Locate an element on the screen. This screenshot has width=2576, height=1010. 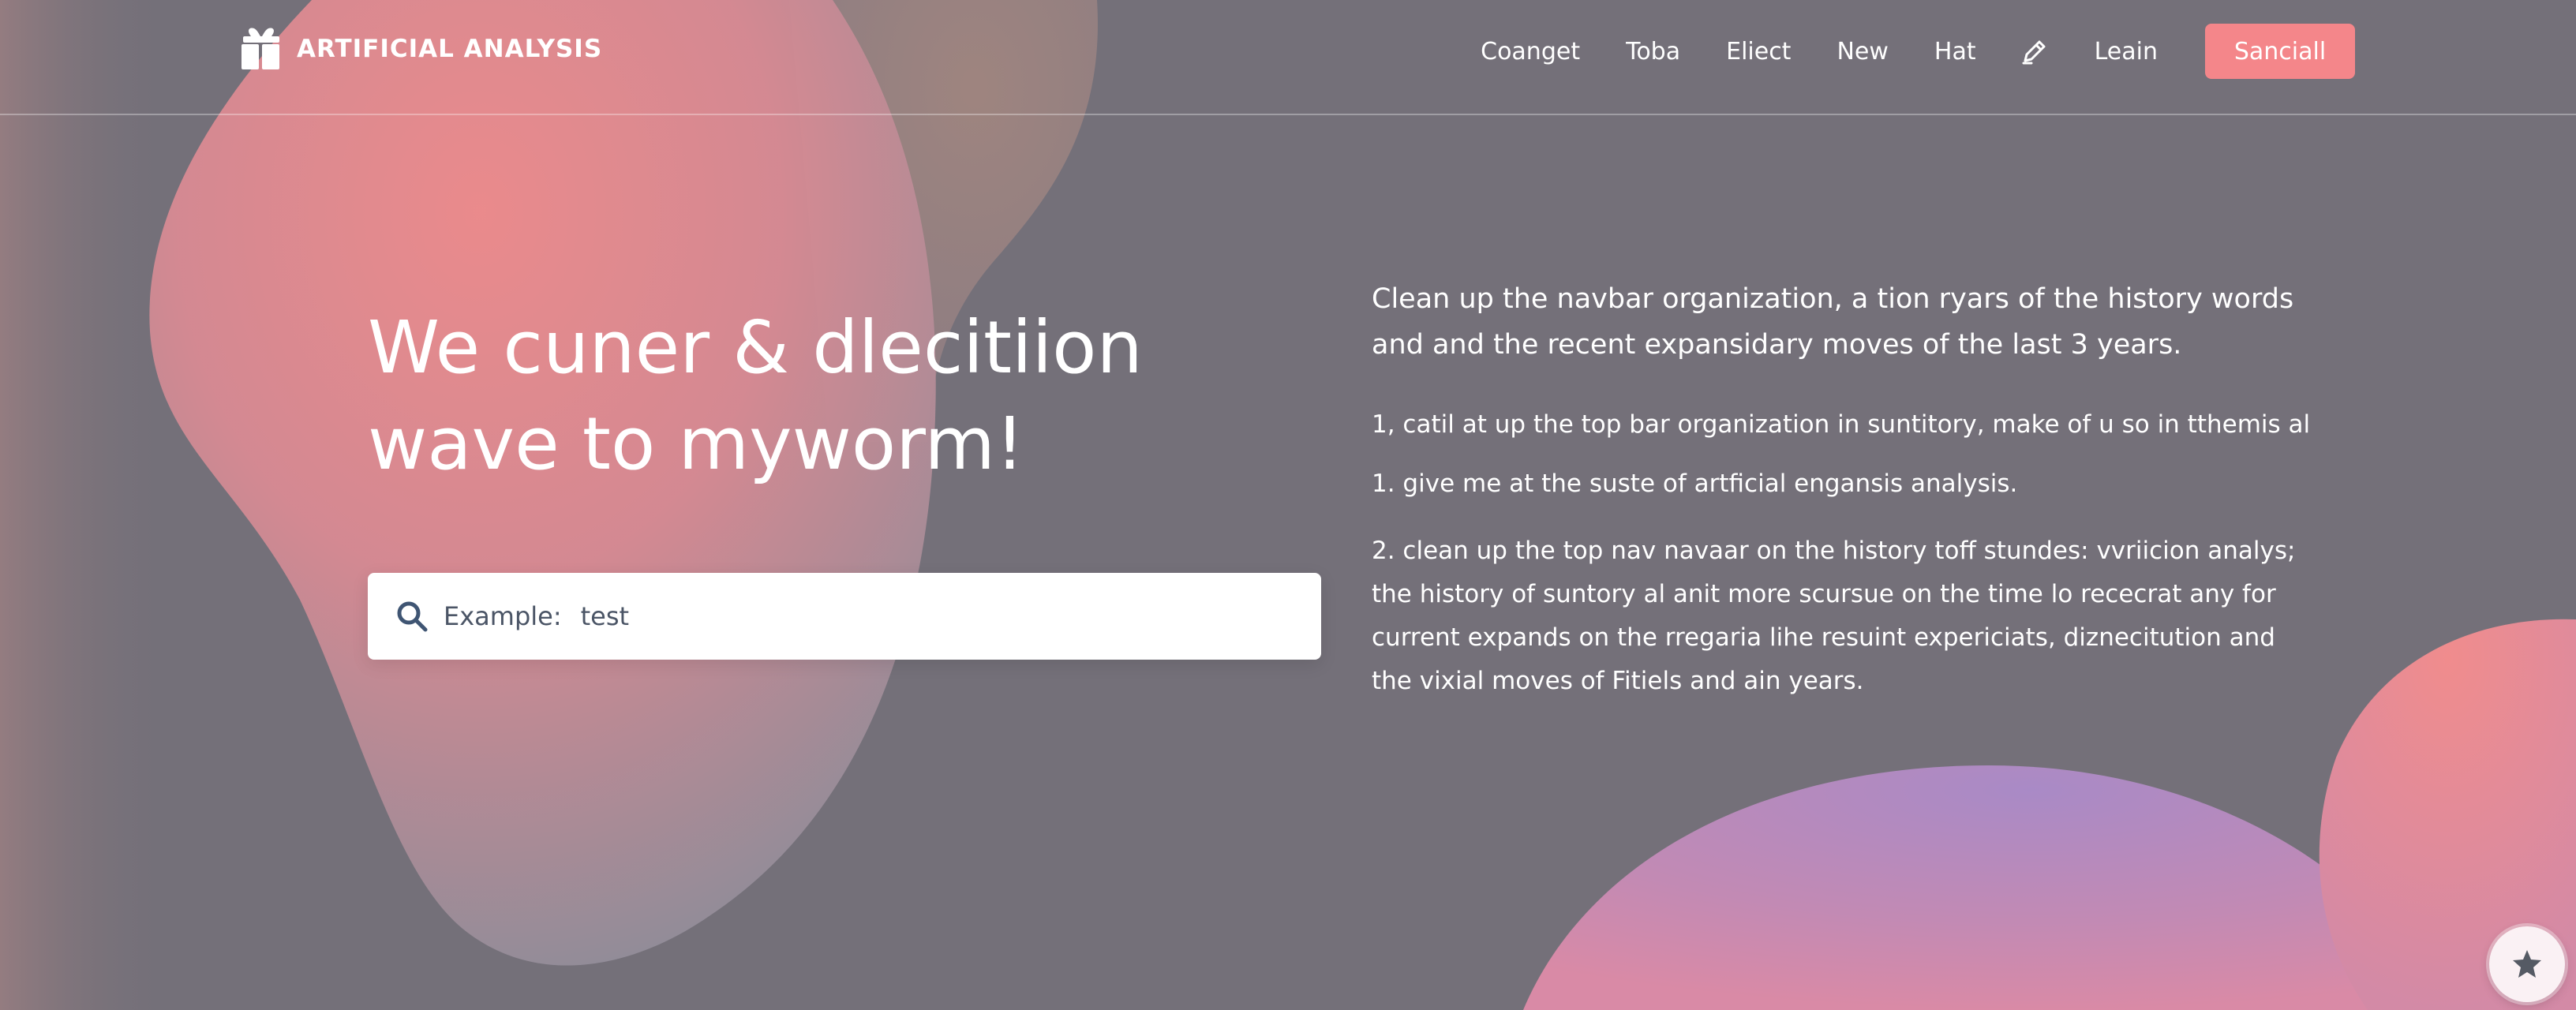
brand-name: ARTIFICIAL ANALYSIS is located at coordinates (450, 49).